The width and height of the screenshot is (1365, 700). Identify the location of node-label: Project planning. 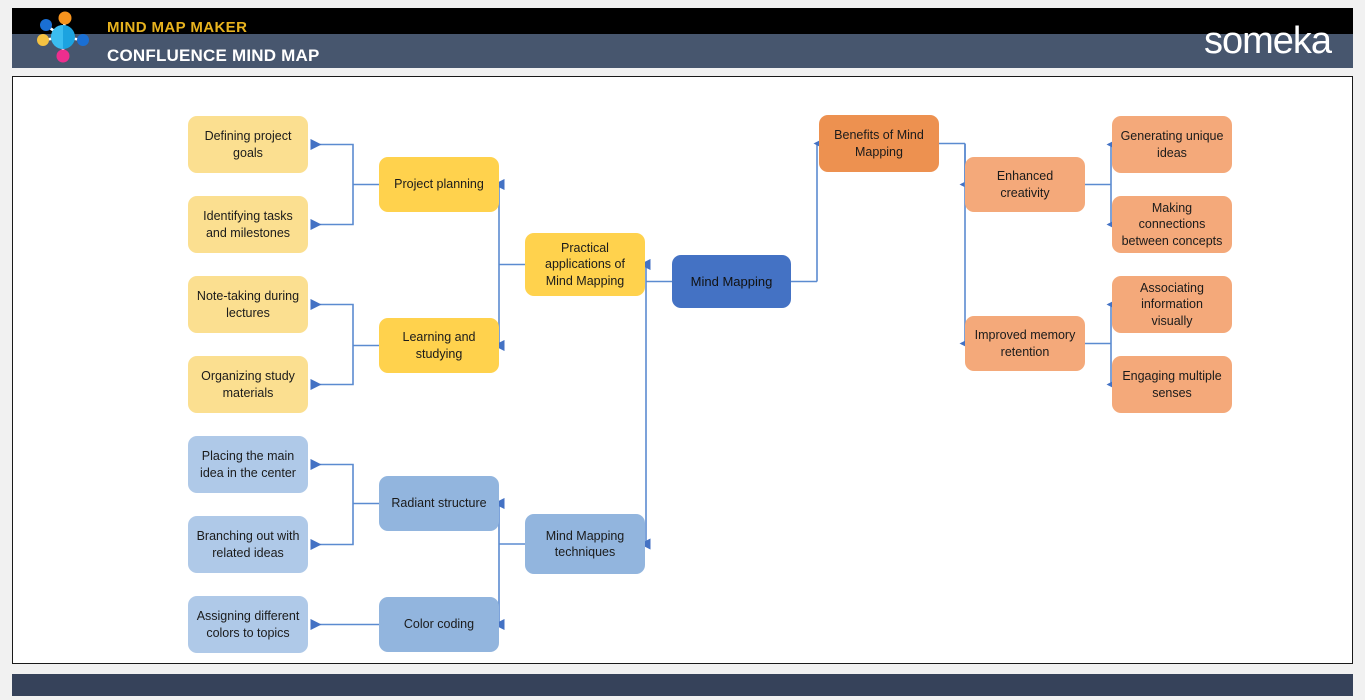
(439, 184).